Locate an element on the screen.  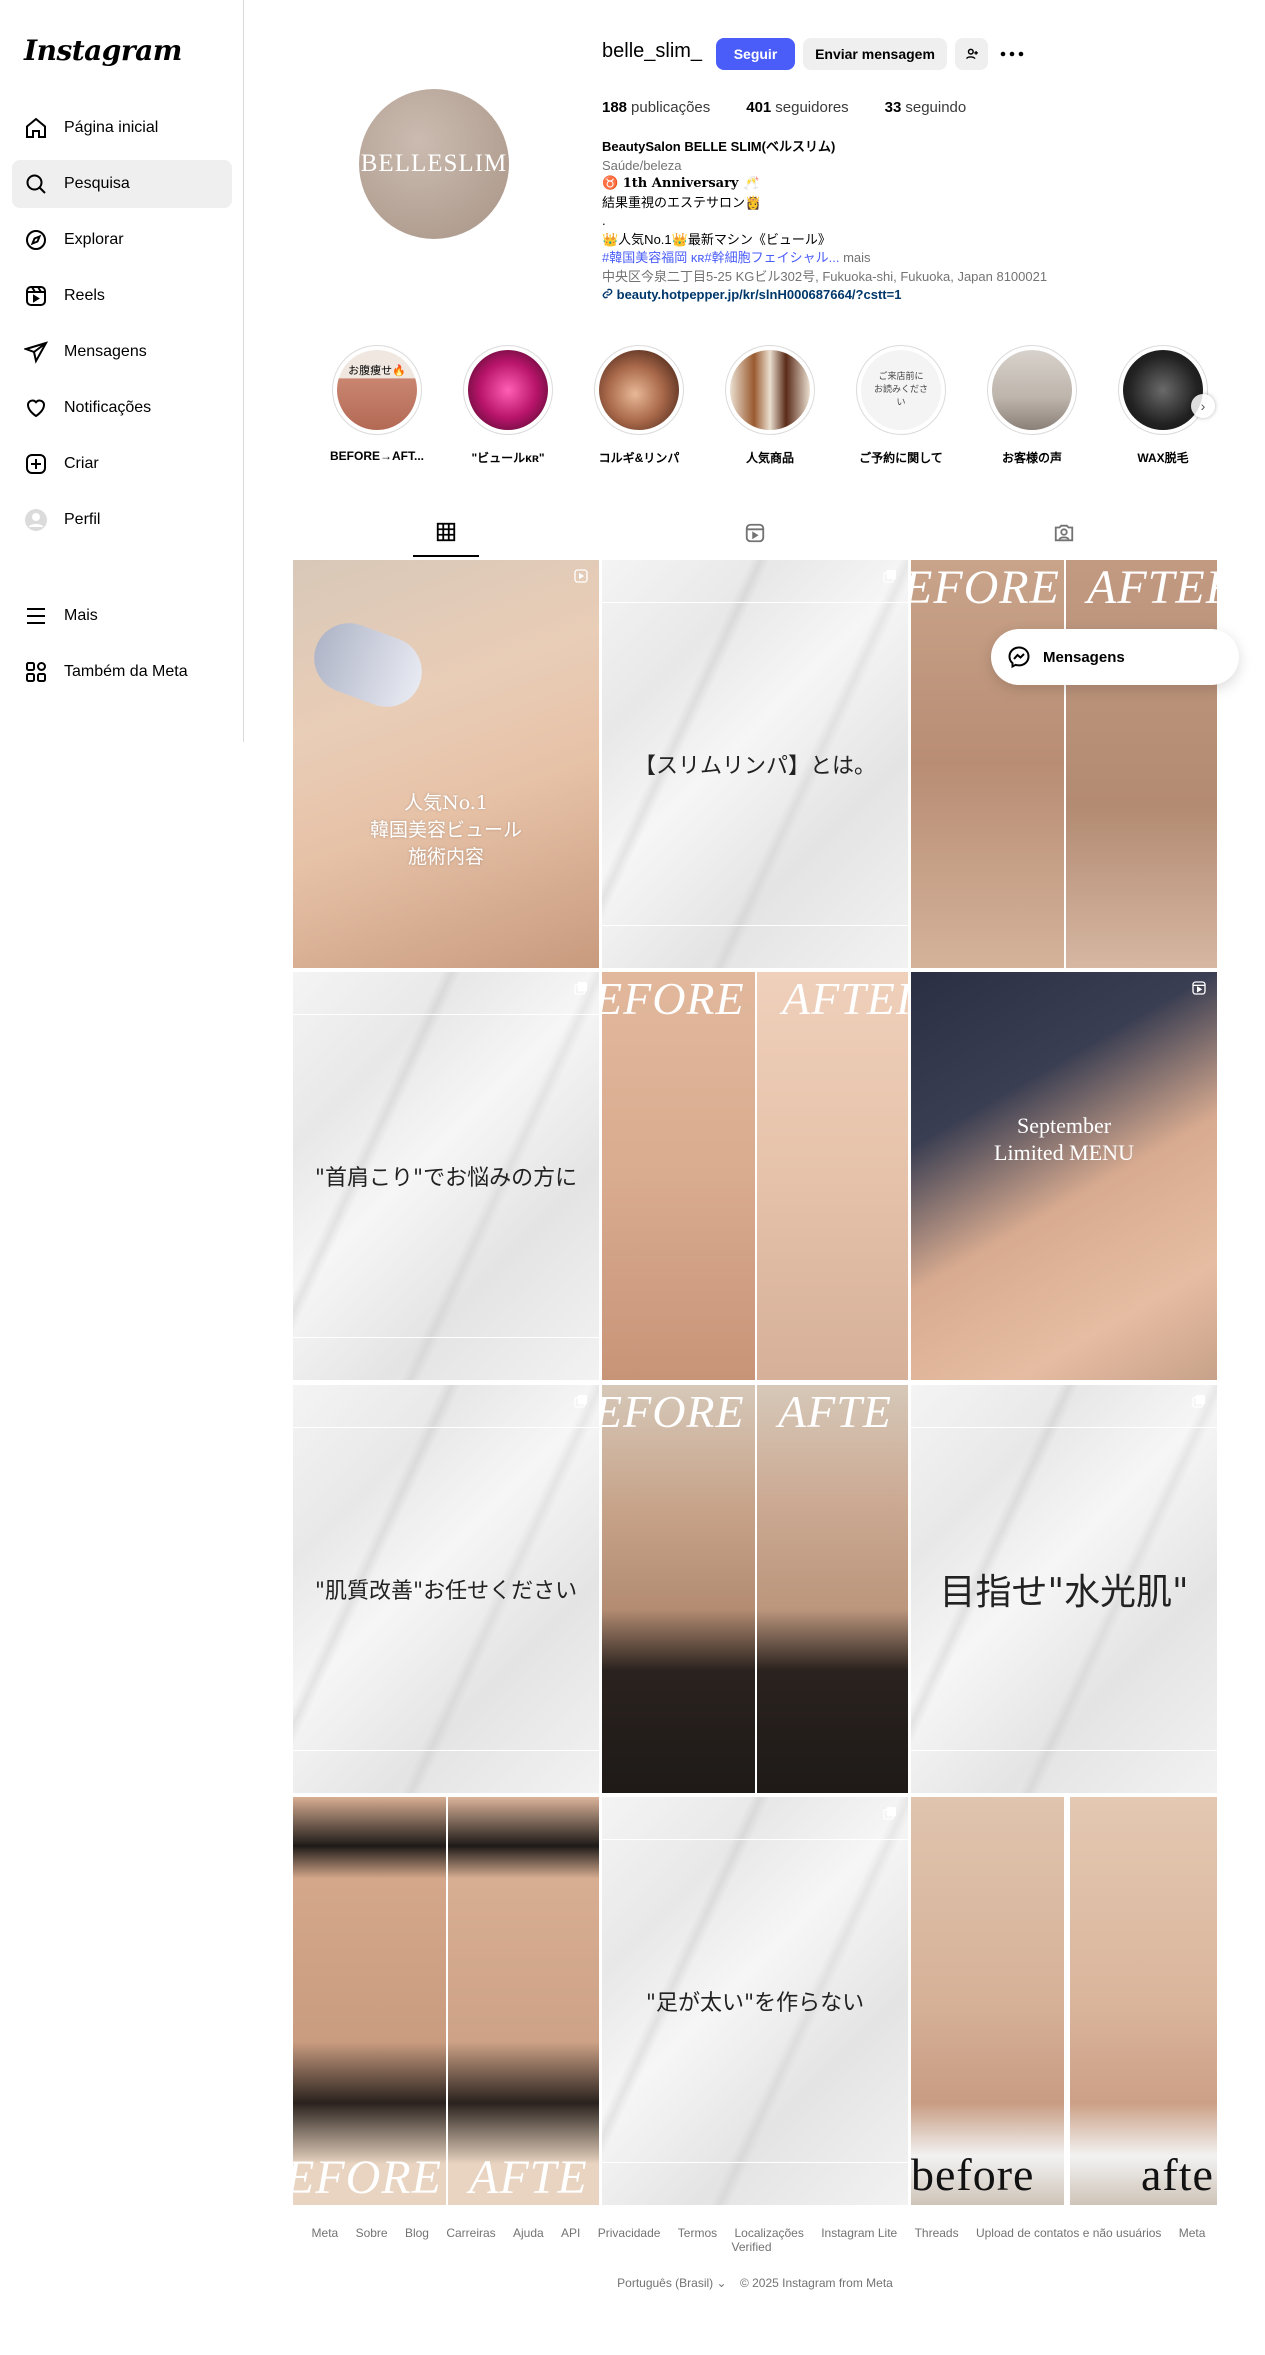
reel-badge-icon is located at coordinates (581, 576).